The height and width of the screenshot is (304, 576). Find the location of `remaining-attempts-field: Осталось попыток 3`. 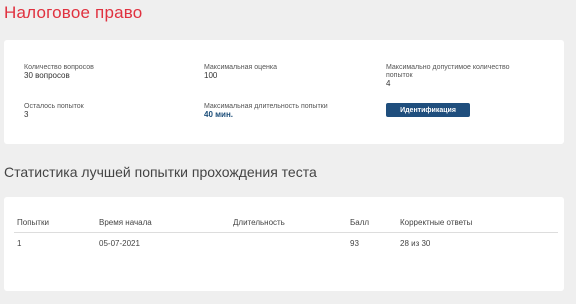

remaining-attempts-field: Осталось попыток 3 is located at coordinates (54, 111).